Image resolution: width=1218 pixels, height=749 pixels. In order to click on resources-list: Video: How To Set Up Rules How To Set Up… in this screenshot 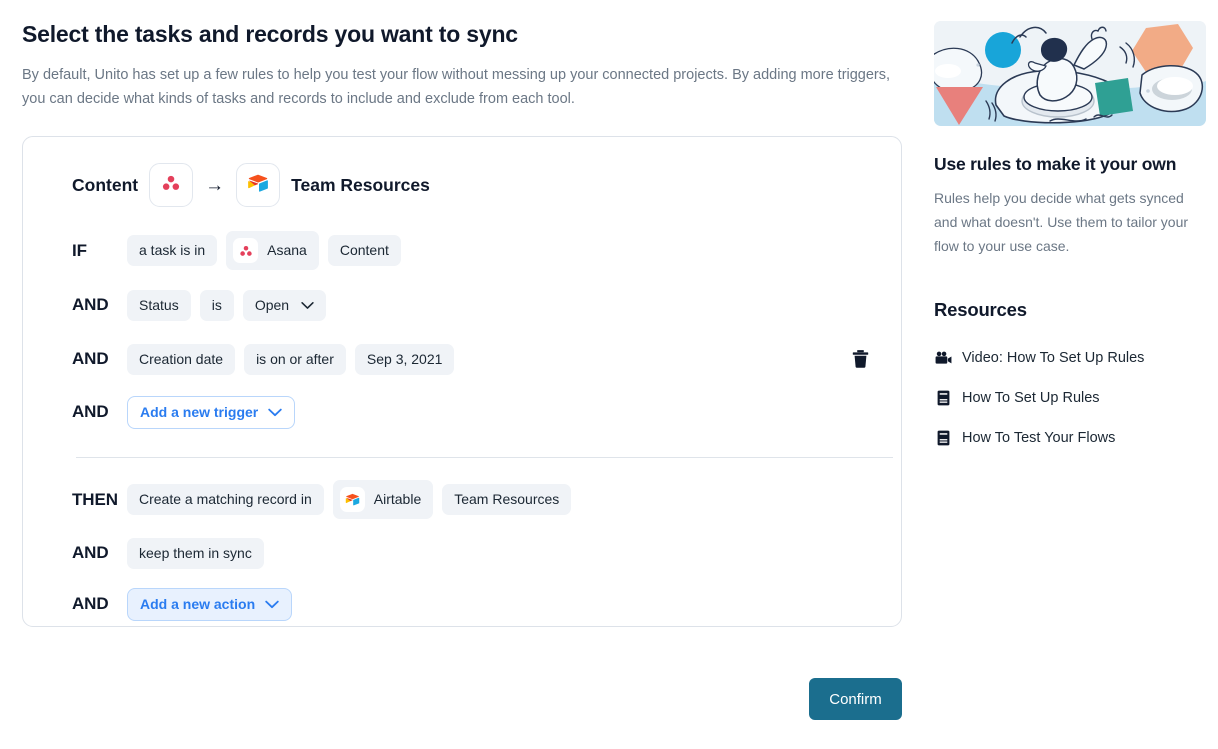, I will do `click(1070, 398)`.